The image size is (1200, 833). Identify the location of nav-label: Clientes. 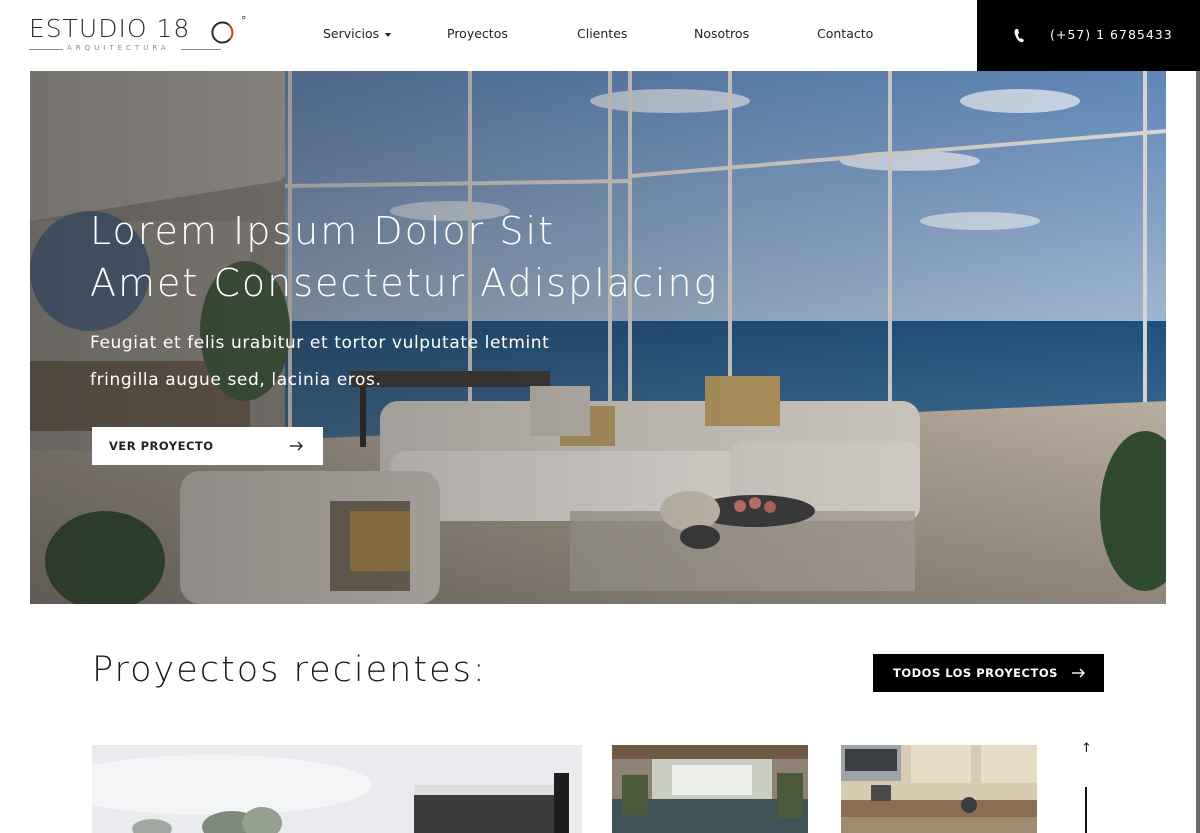
(602, 33).